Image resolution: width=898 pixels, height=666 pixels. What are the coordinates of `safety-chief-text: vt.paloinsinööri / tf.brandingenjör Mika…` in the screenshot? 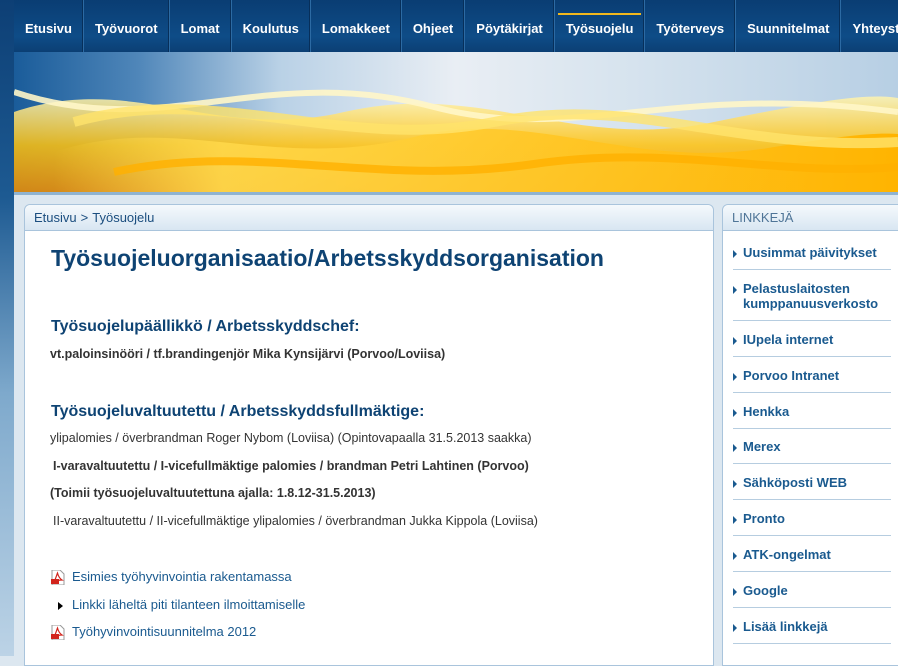 It's located at (248, 354).